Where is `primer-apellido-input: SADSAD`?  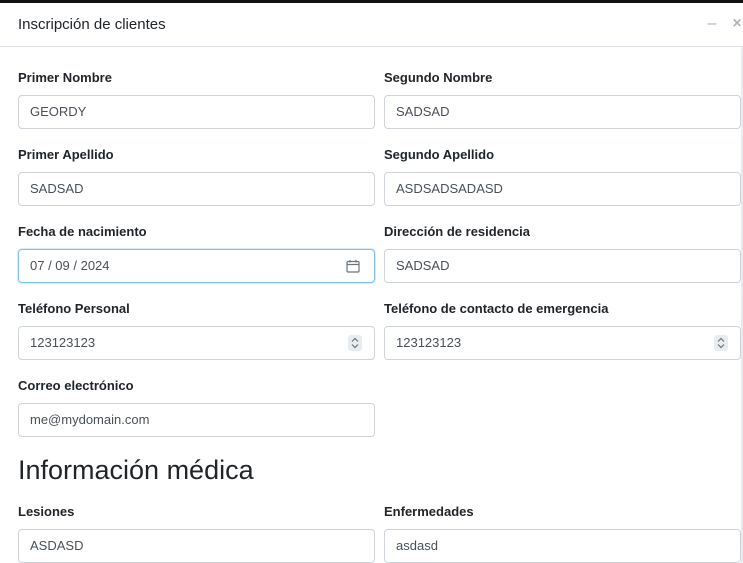 primer-apellido-input: SADSAD is located at coordinates (196, 189).